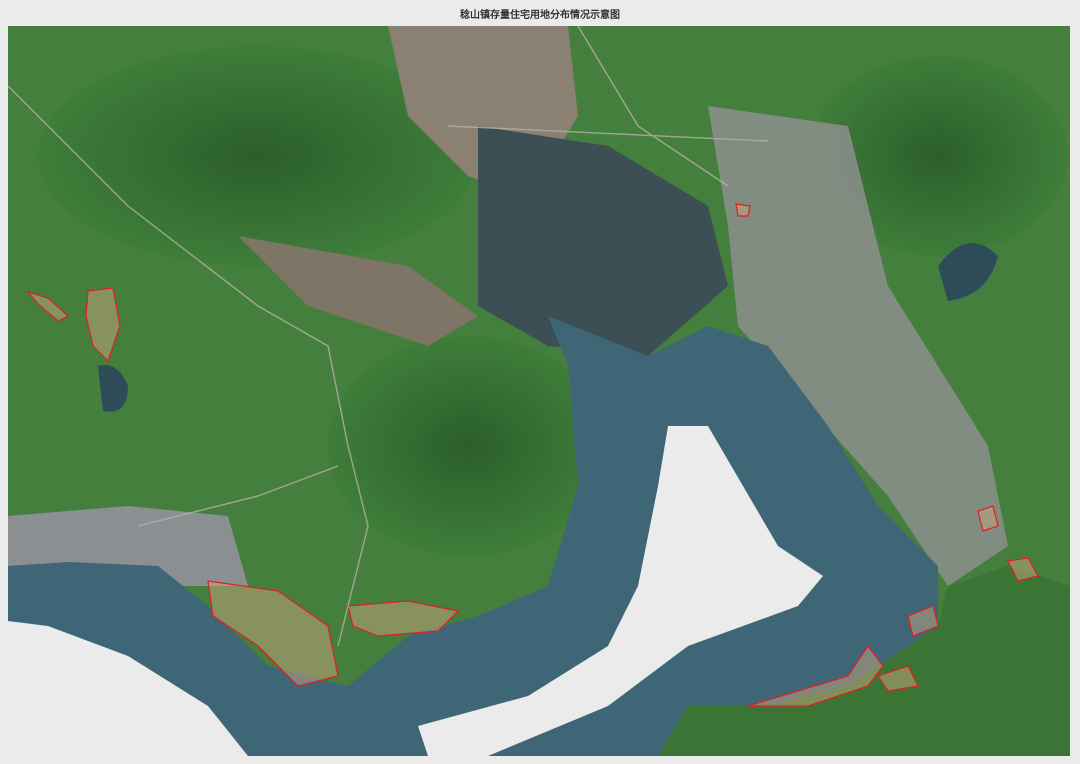  I want to click on parcel-north-town, so click(743, 210).